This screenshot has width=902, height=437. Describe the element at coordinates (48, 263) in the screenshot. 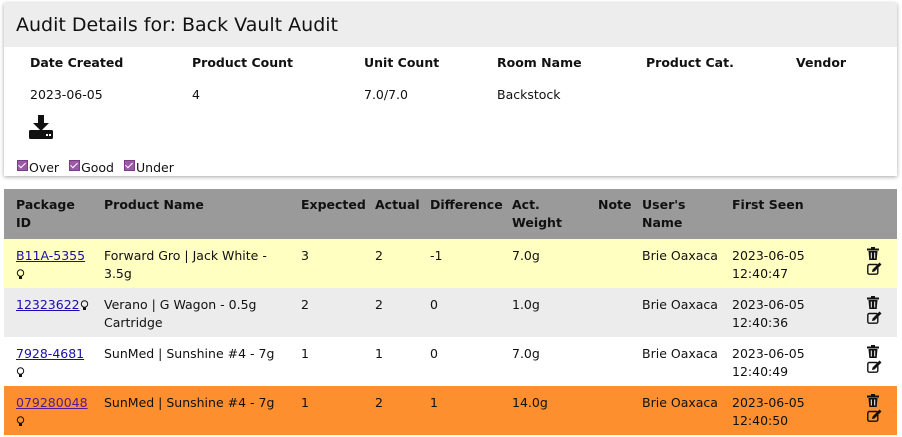

I see `cell-package-id: B11A-5355` at that location.